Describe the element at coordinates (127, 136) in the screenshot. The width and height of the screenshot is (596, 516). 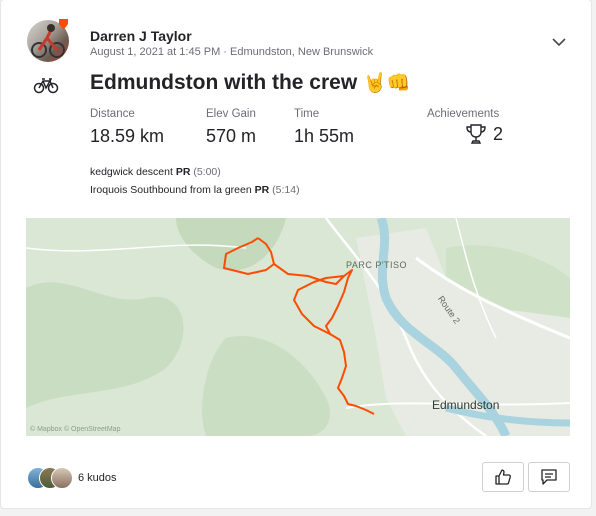
I see `stat-value: 18.59 km` at that location.